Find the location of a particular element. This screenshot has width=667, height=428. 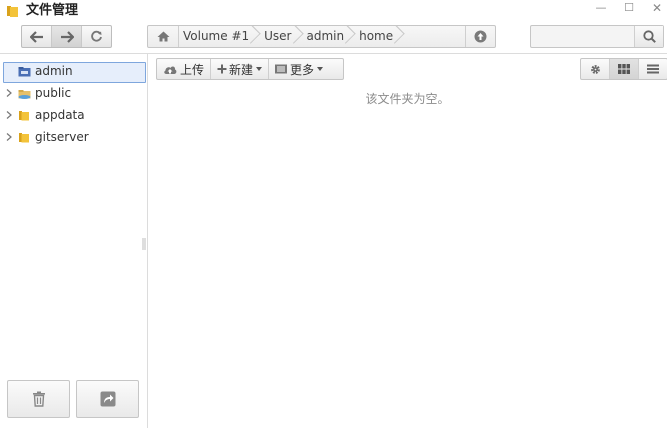

tree-item-label: appdata is located at coordinates (60, 115).